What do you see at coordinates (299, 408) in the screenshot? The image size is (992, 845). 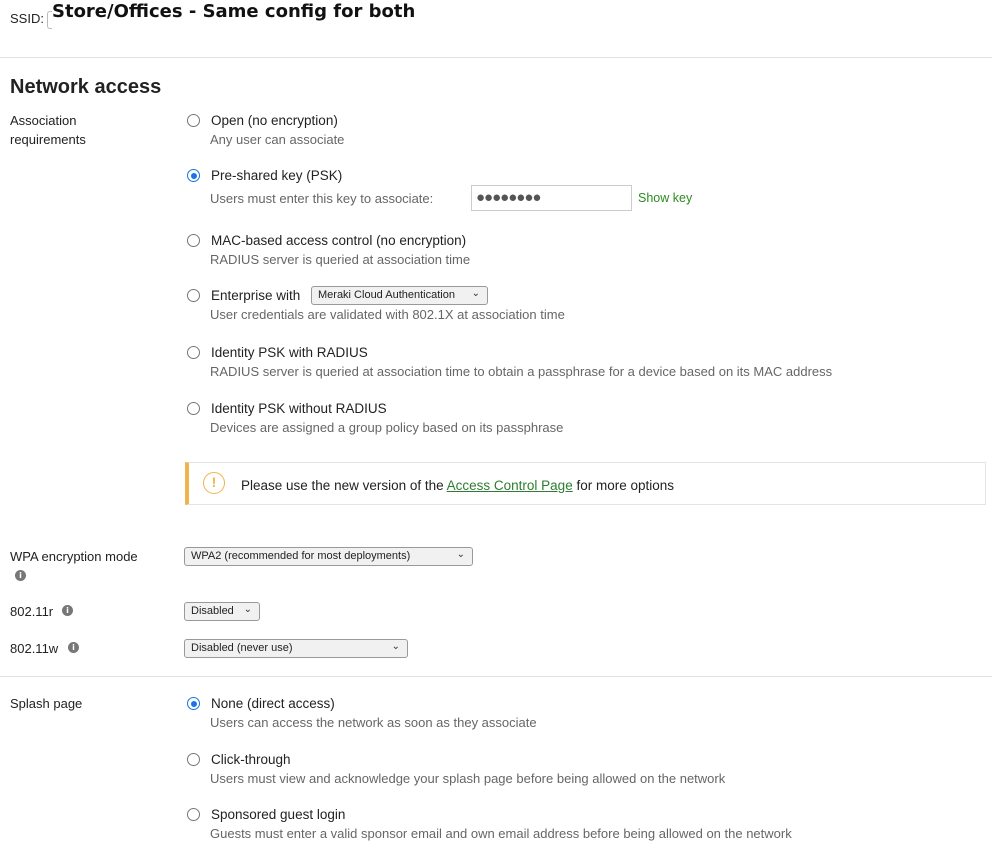 I see `option-ipsk-no-radius-title: Identity PSK without RADIUS` at bounding box center [299, 408].